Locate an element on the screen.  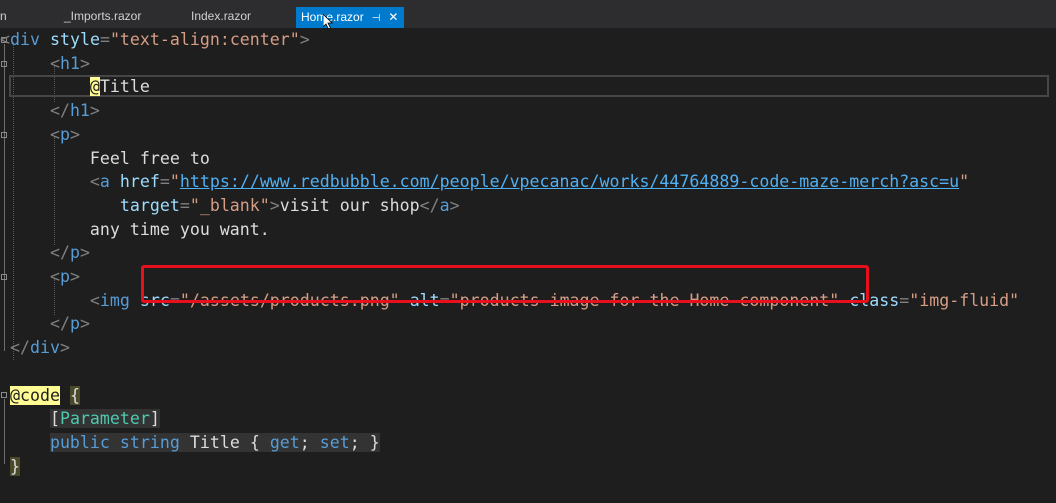
pin-icon: ⊣ is located at coordinates (376, 18).